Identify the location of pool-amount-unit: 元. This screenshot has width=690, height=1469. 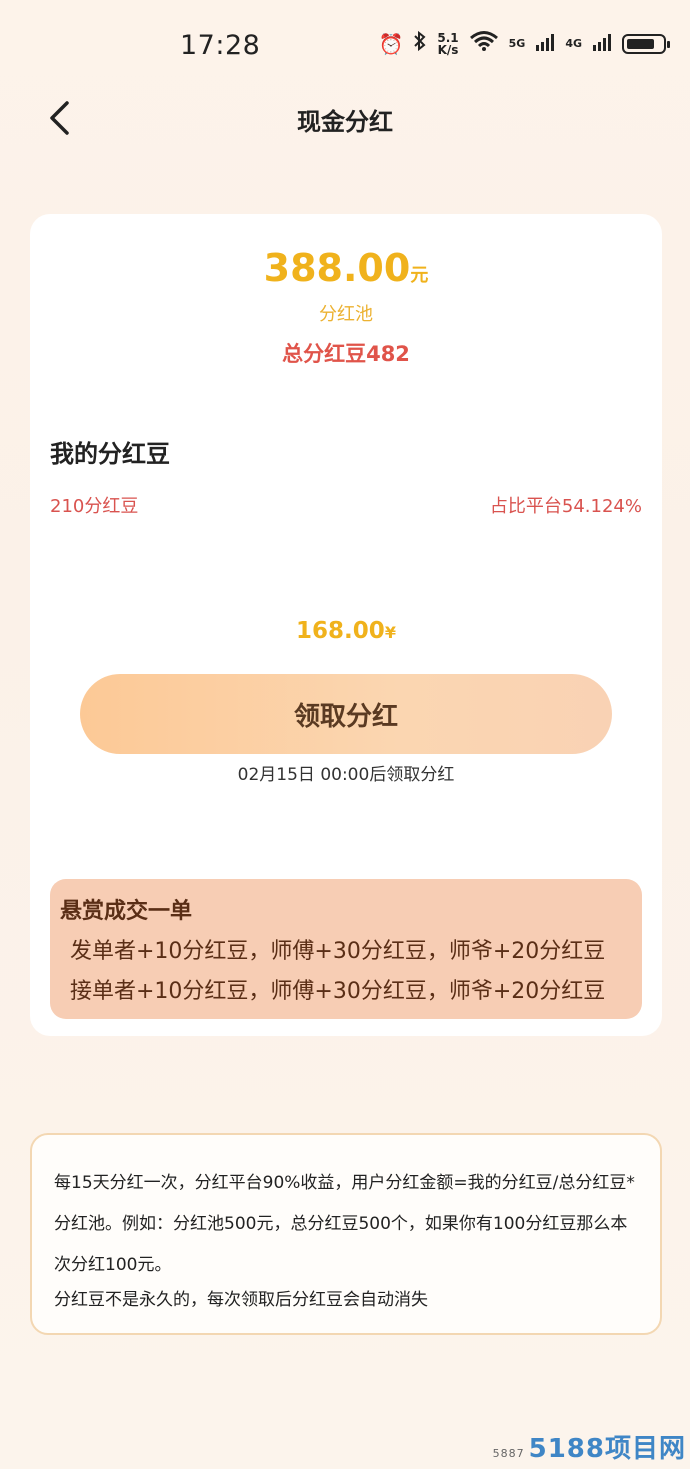
(419, 275).